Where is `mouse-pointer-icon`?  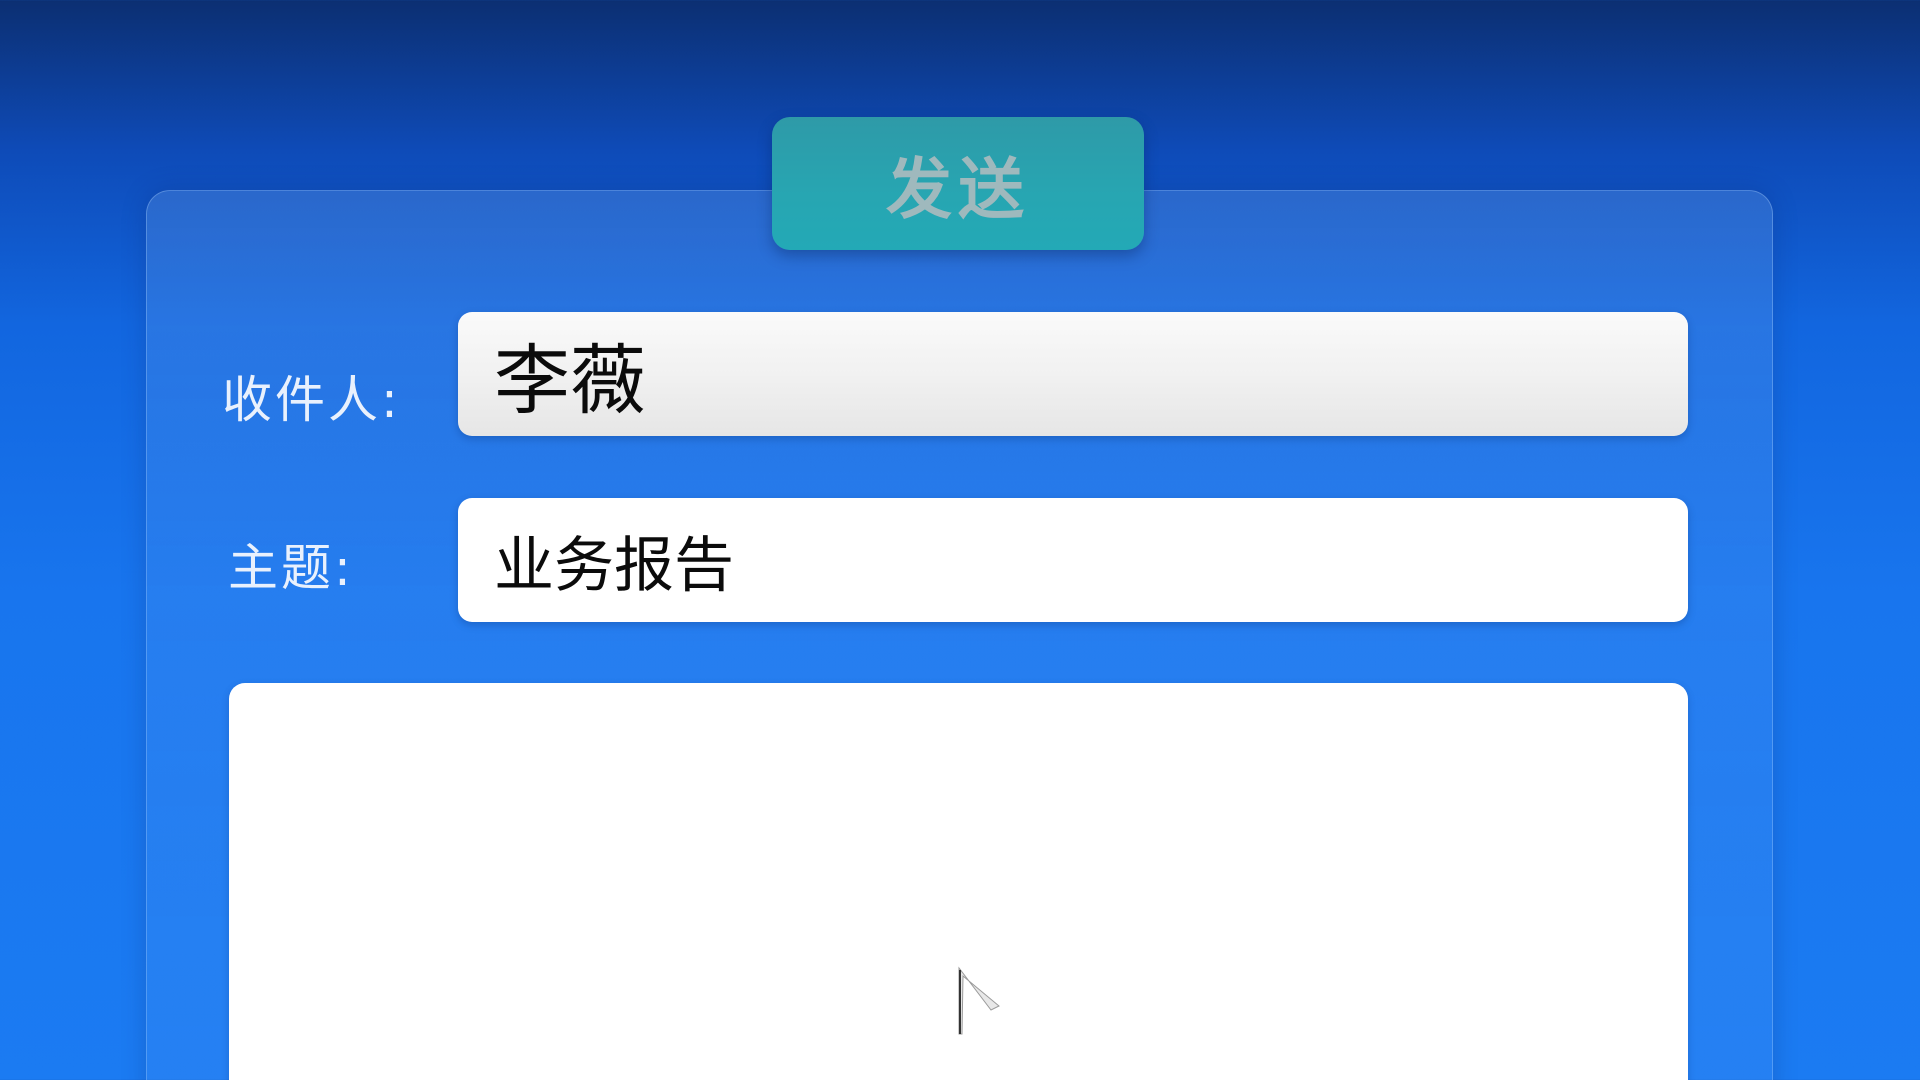 mouse-pointer-icon is located at coordinates (979, 1000).